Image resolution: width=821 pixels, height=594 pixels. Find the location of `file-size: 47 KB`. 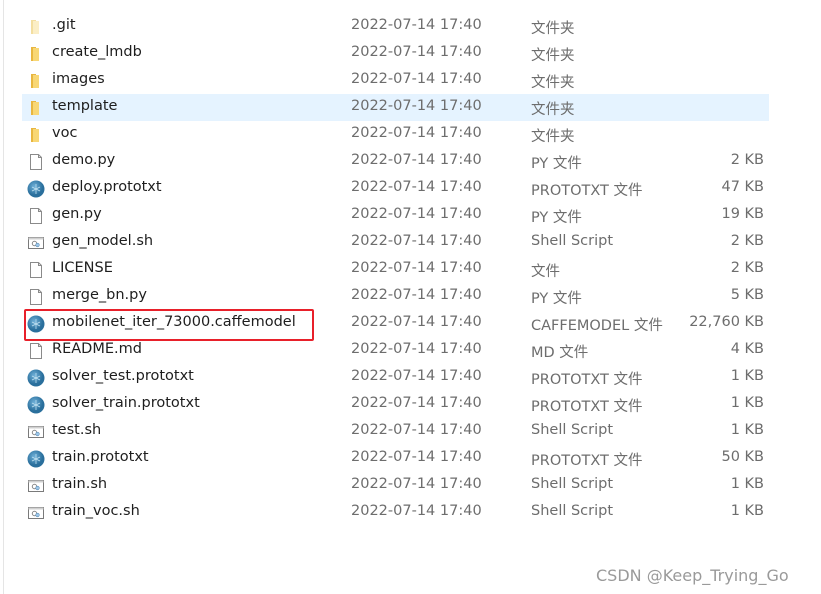

file-size: 47 KB is located at coordinates (742, 187).